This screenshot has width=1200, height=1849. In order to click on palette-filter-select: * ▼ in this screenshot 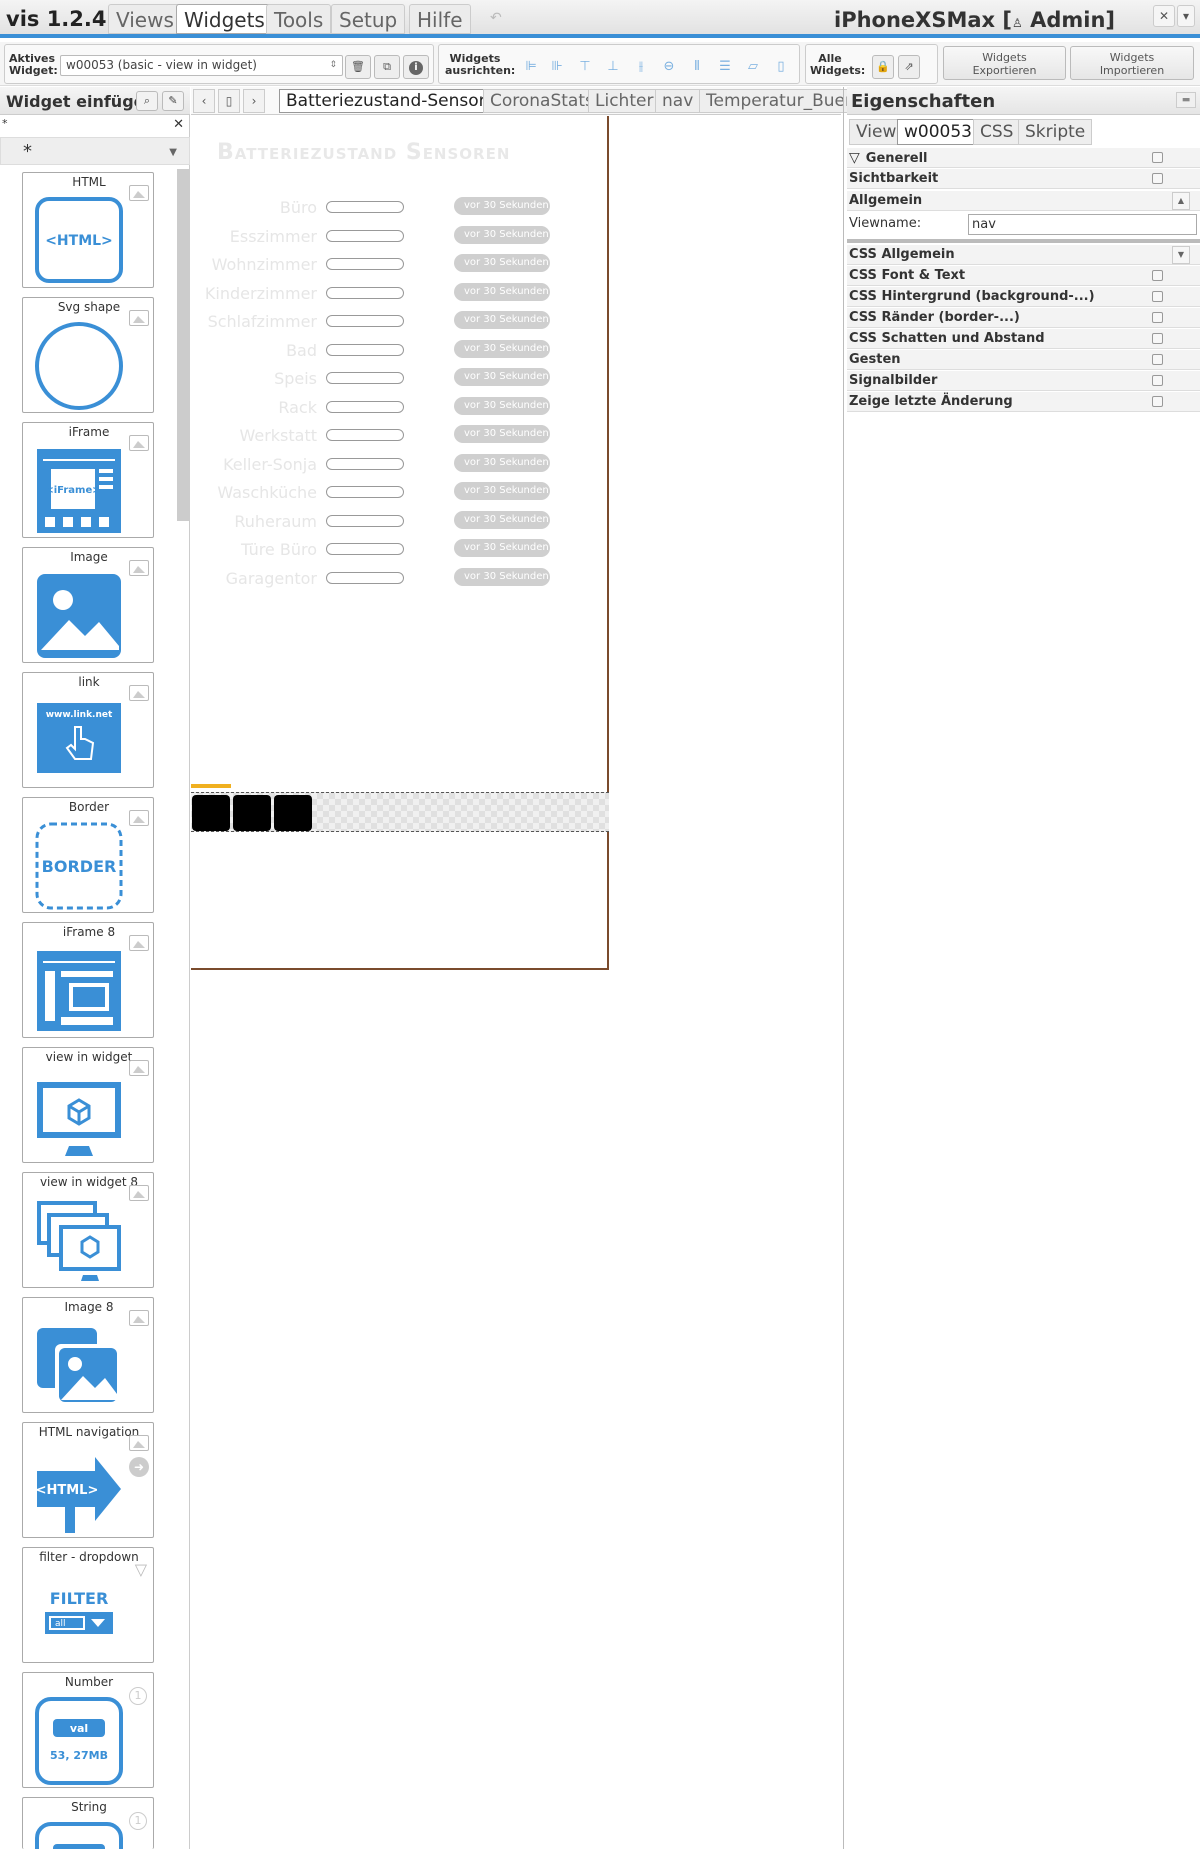, I will do `click(95, 151)`.